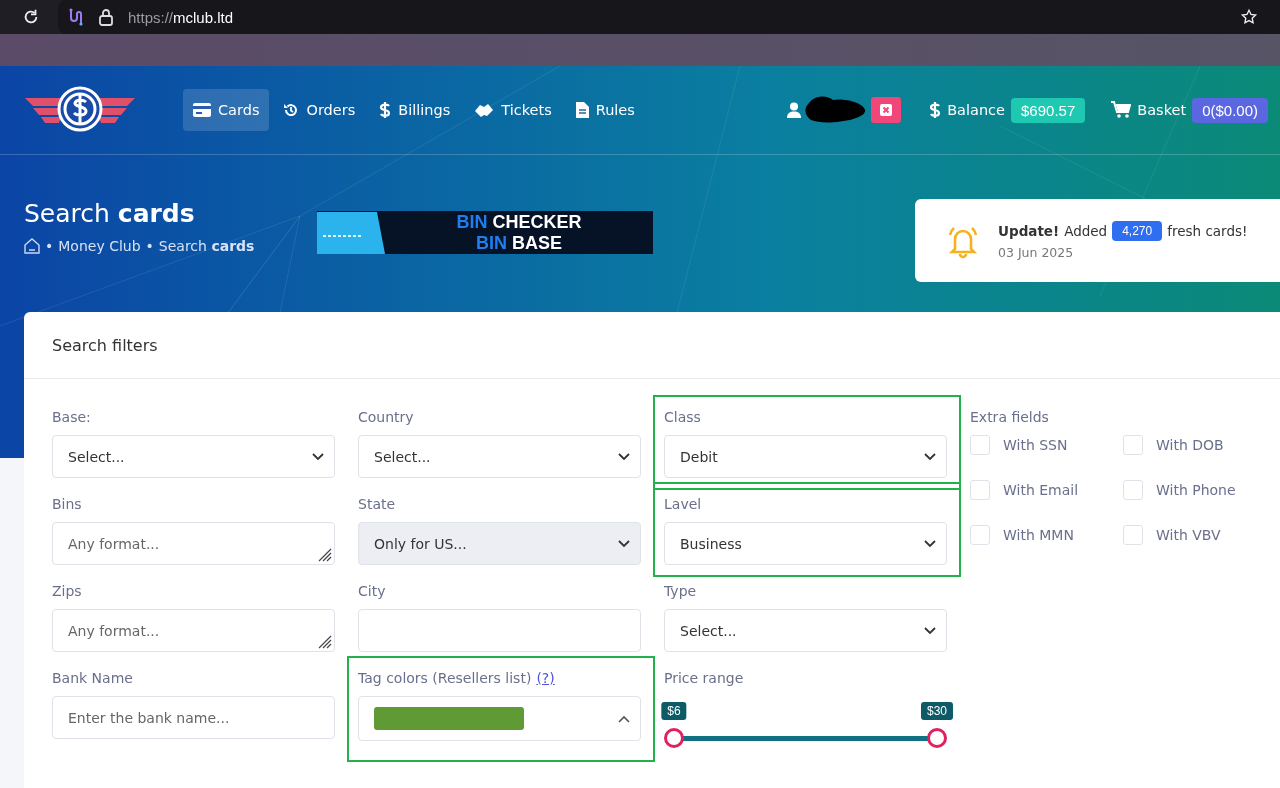 The height and width of the screenshot is (788, 1280). What do you see at coordinates (377, 505) in the screenshot?
I see `field-label: State` at bounding box center [377, 505].